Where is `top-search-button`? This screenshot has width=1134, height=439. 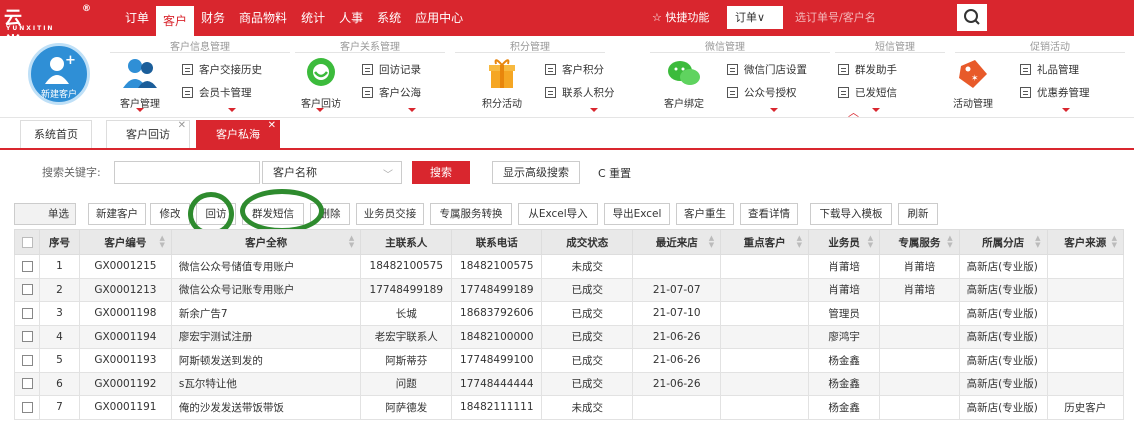 top-search-button is located at coordinates (972, 17).